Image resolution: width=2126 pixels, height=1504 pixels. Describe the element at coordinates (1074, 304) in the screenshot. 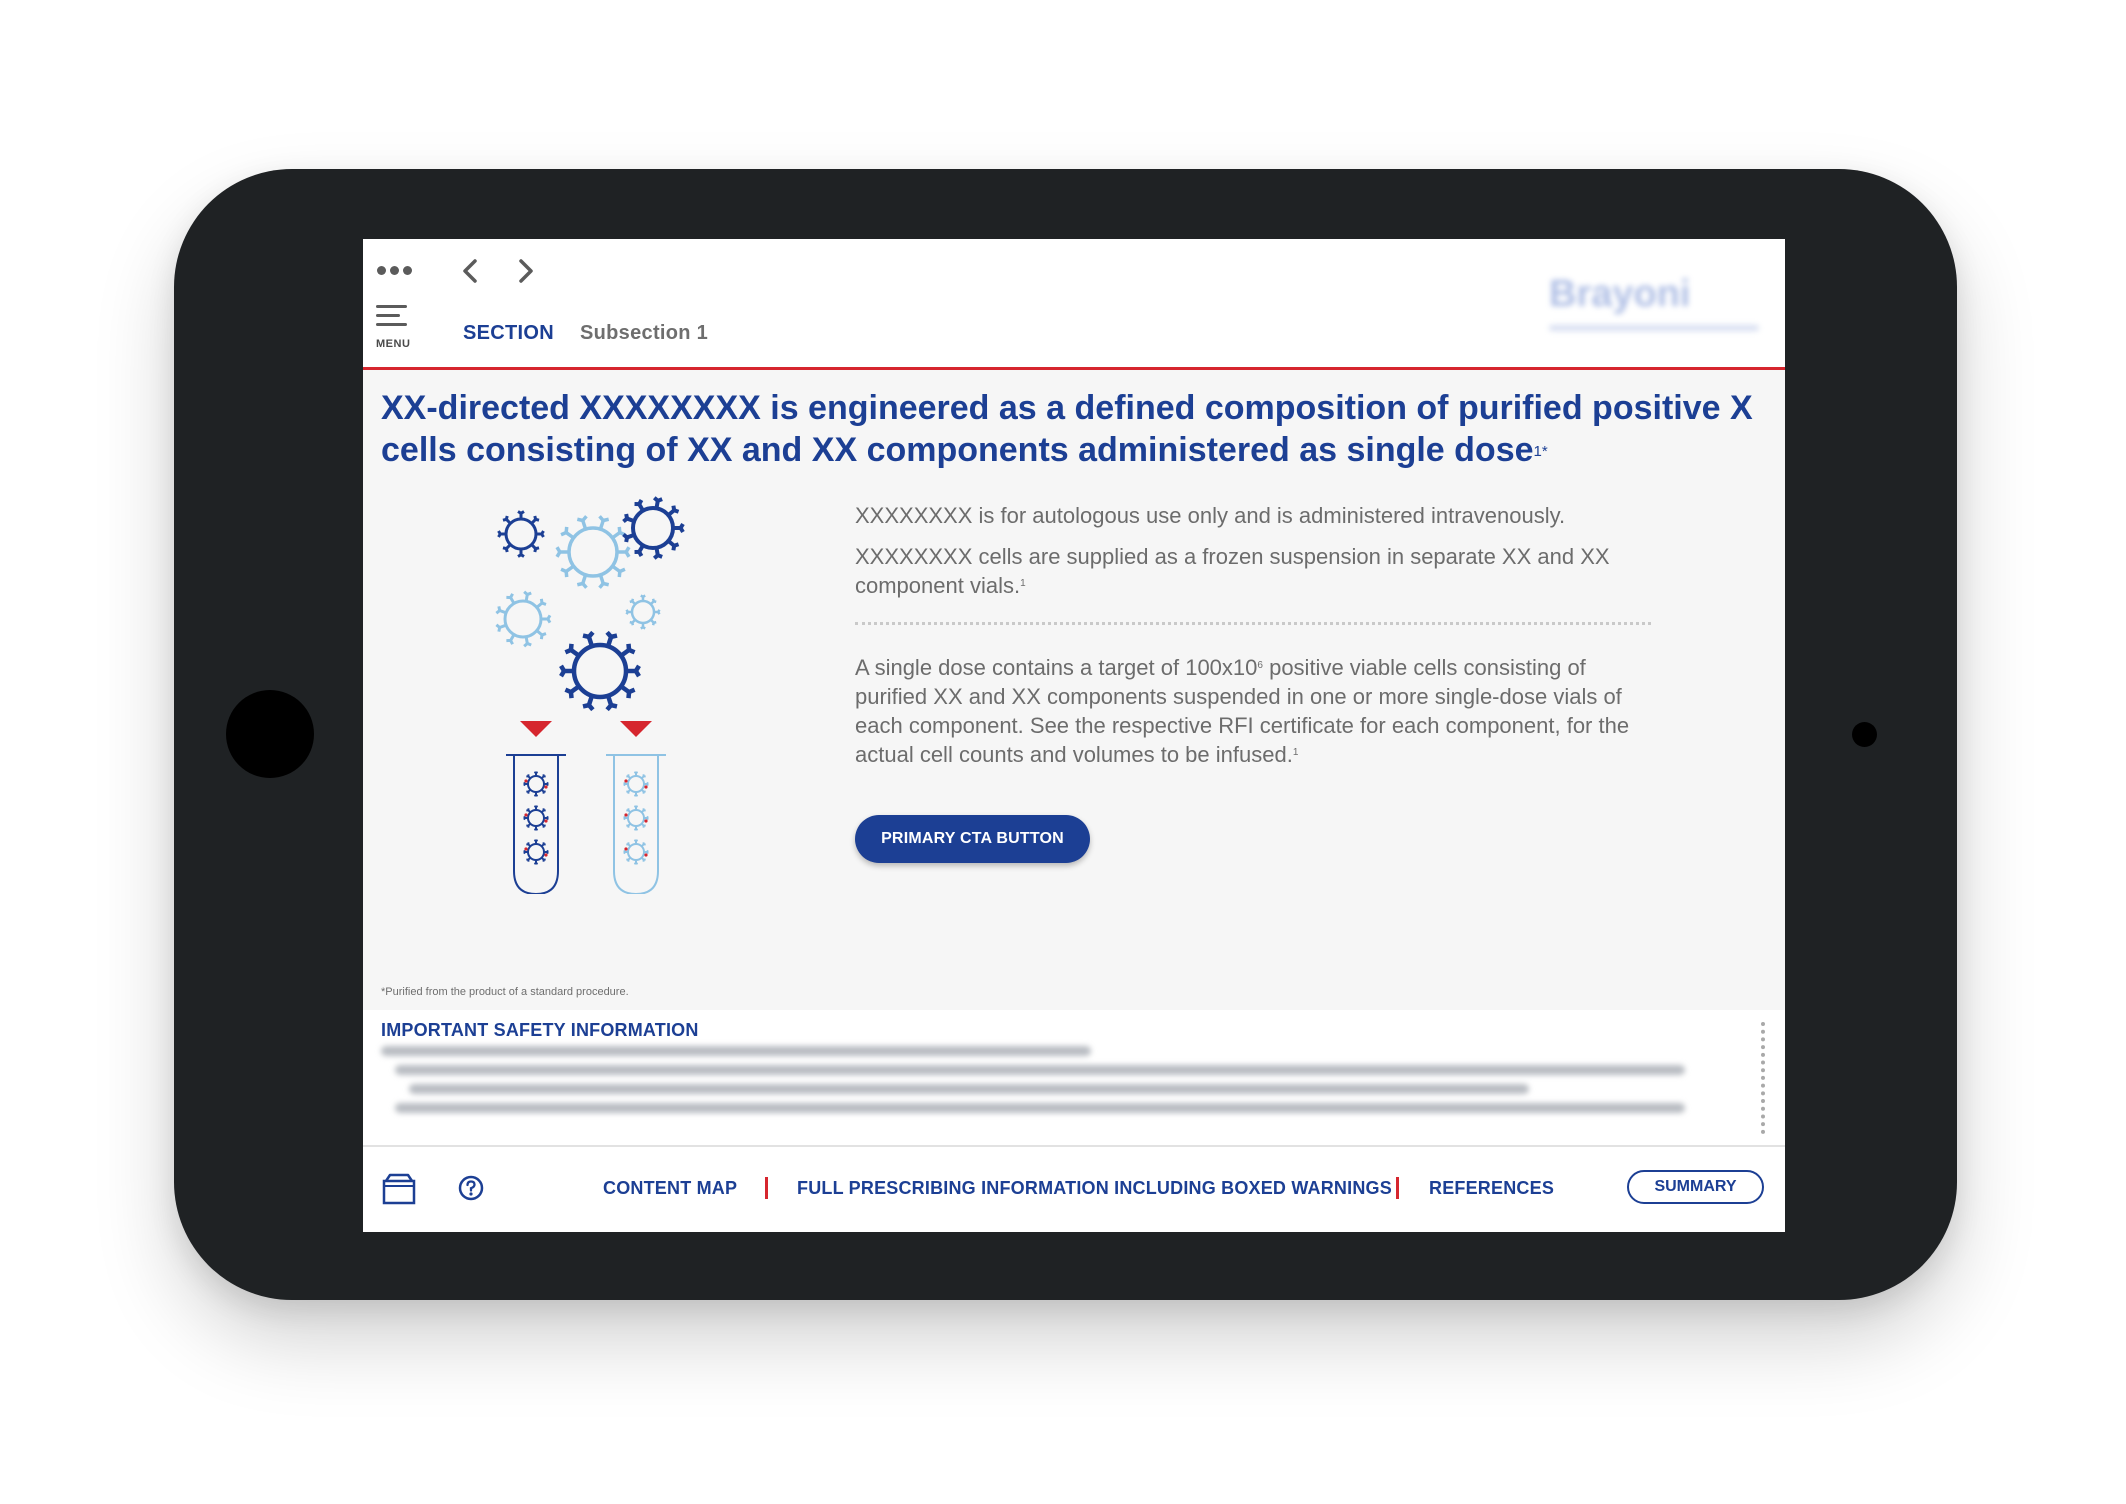

I see `app-header: MENU SECTION Subsection 1 Brayoni` at that location.